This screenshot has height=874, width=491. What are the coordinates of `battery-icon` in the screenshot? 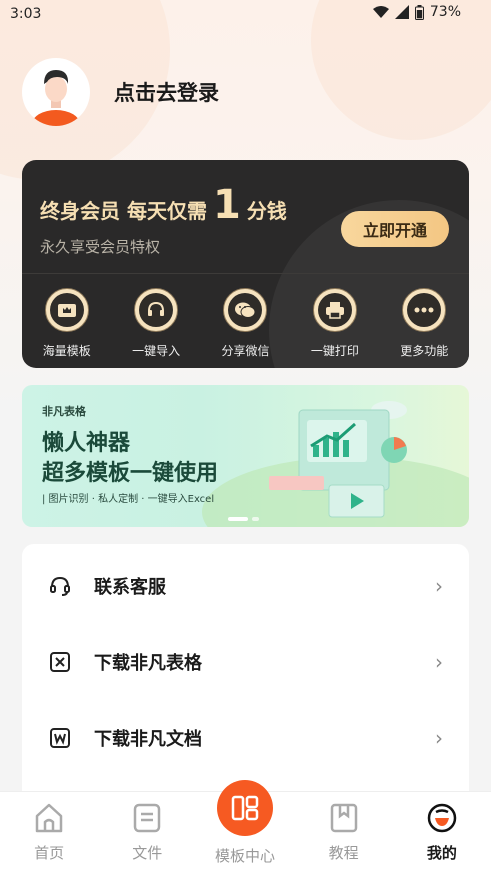 It's located at (419, 12).